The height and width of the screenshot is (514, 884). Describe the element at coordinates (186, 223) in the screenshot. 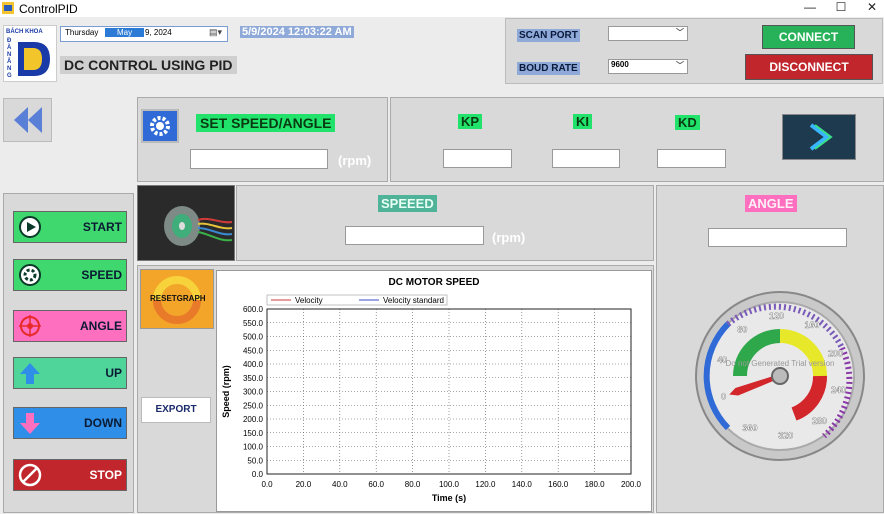

I see `motor-image` at that location.